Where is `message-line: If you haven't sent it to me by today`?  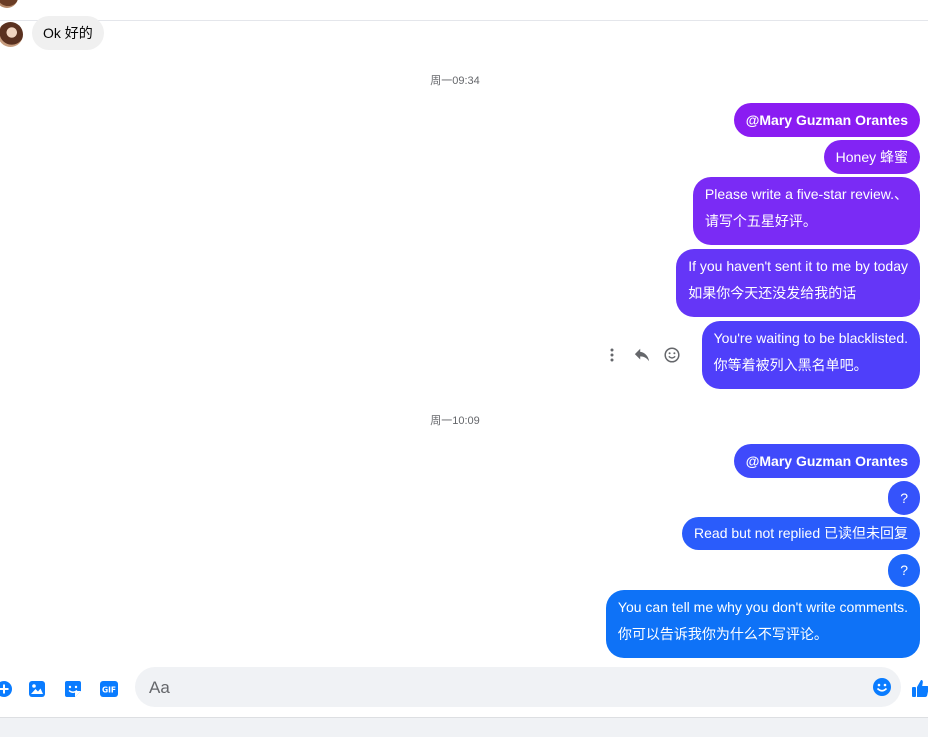
message-line: If you haven't sent it to me by today is located at coordinates (798, 266).